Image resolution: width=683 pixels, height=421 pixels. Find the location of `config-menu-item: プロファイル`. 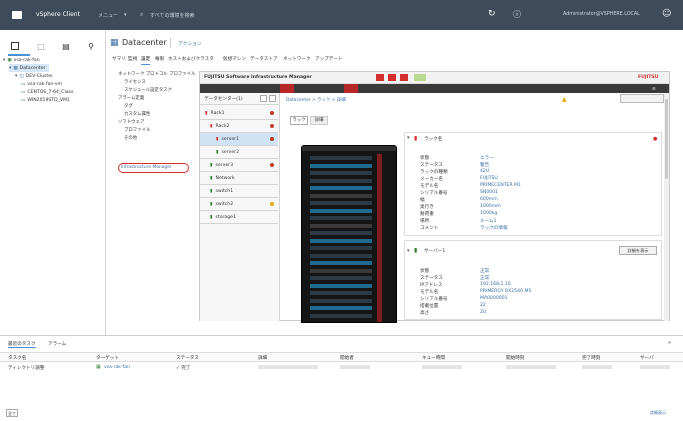

config-menu-item: プロファイル is located at coordinates (137, 130).